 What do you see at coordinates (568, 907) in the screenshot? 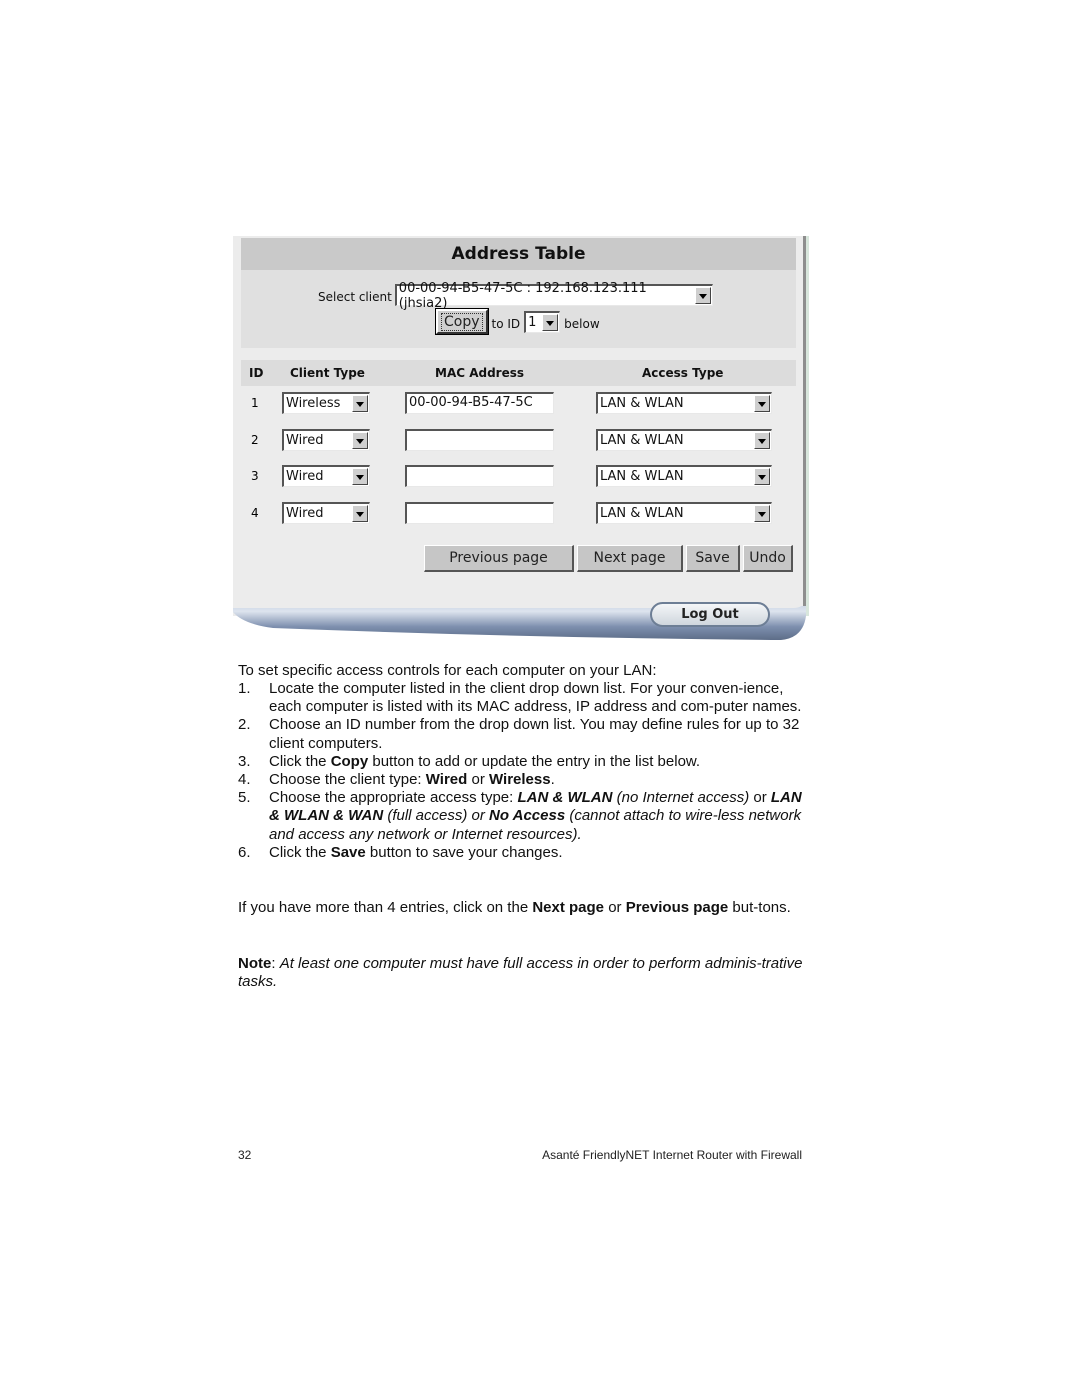
I see `text-run: Next page` at bounding box center [568, 907].